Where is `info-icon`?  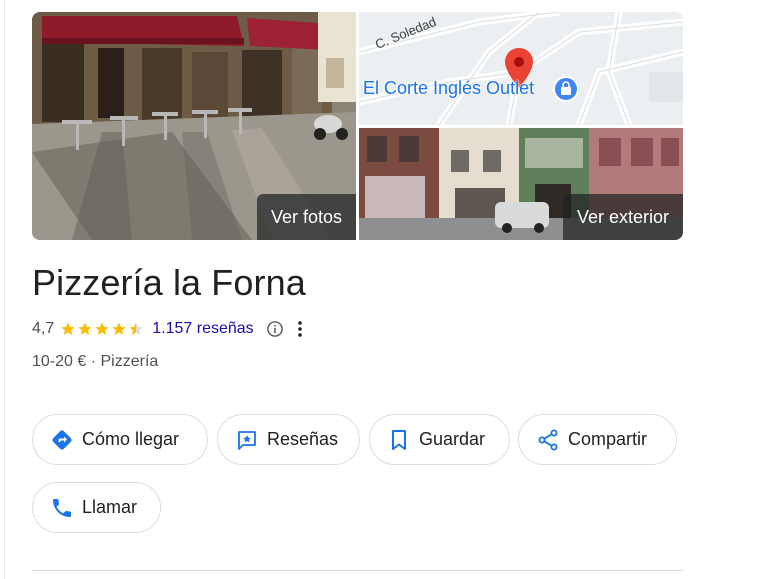 info-icon is located at coordinates (275, 329).